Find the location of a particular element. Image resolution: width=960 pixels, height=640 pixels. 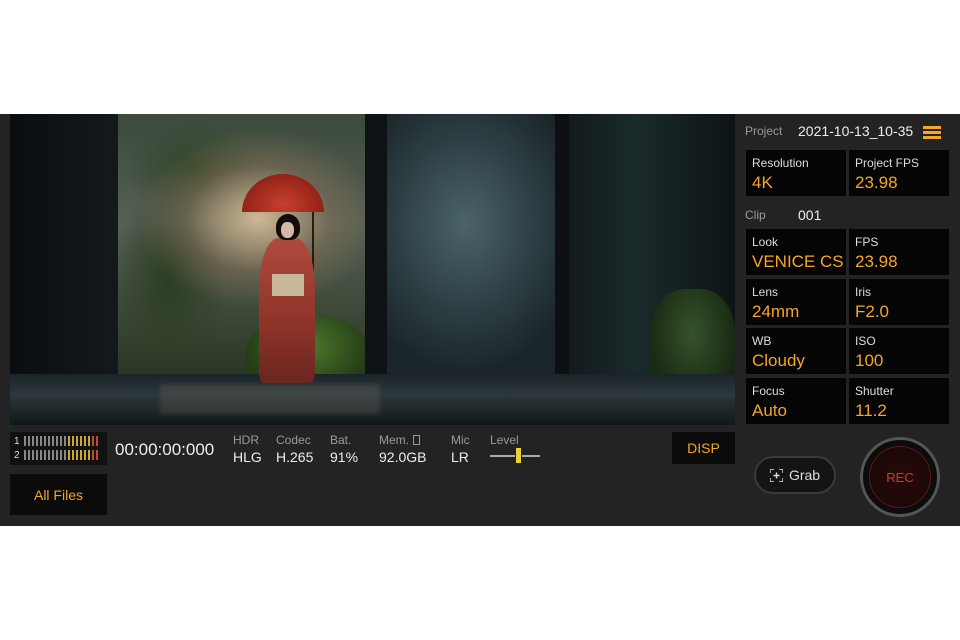

preview-doorway is located at coordinates (474, 251).